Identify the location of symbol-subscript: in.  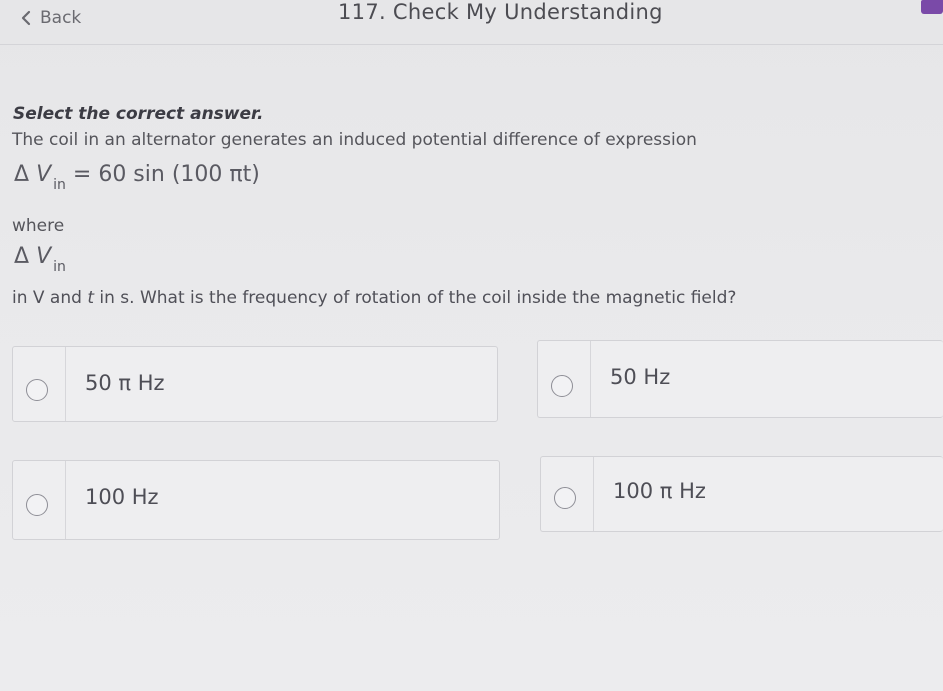
(59, 267).